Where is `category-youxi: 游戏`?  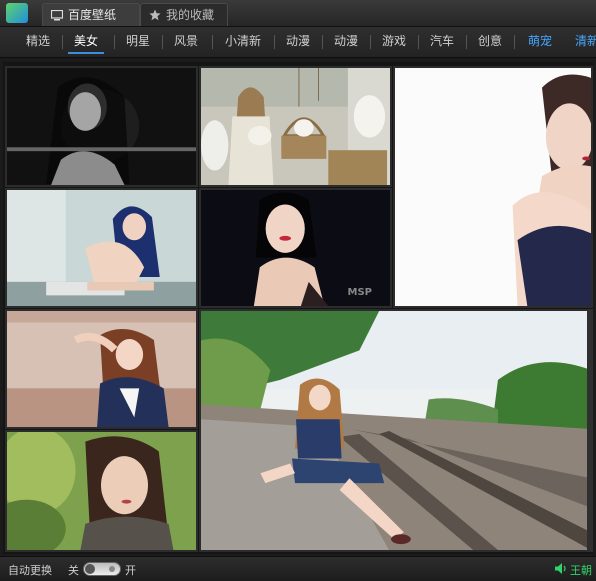
category-youxi: 游戏 is located at coordinates (394, 41).